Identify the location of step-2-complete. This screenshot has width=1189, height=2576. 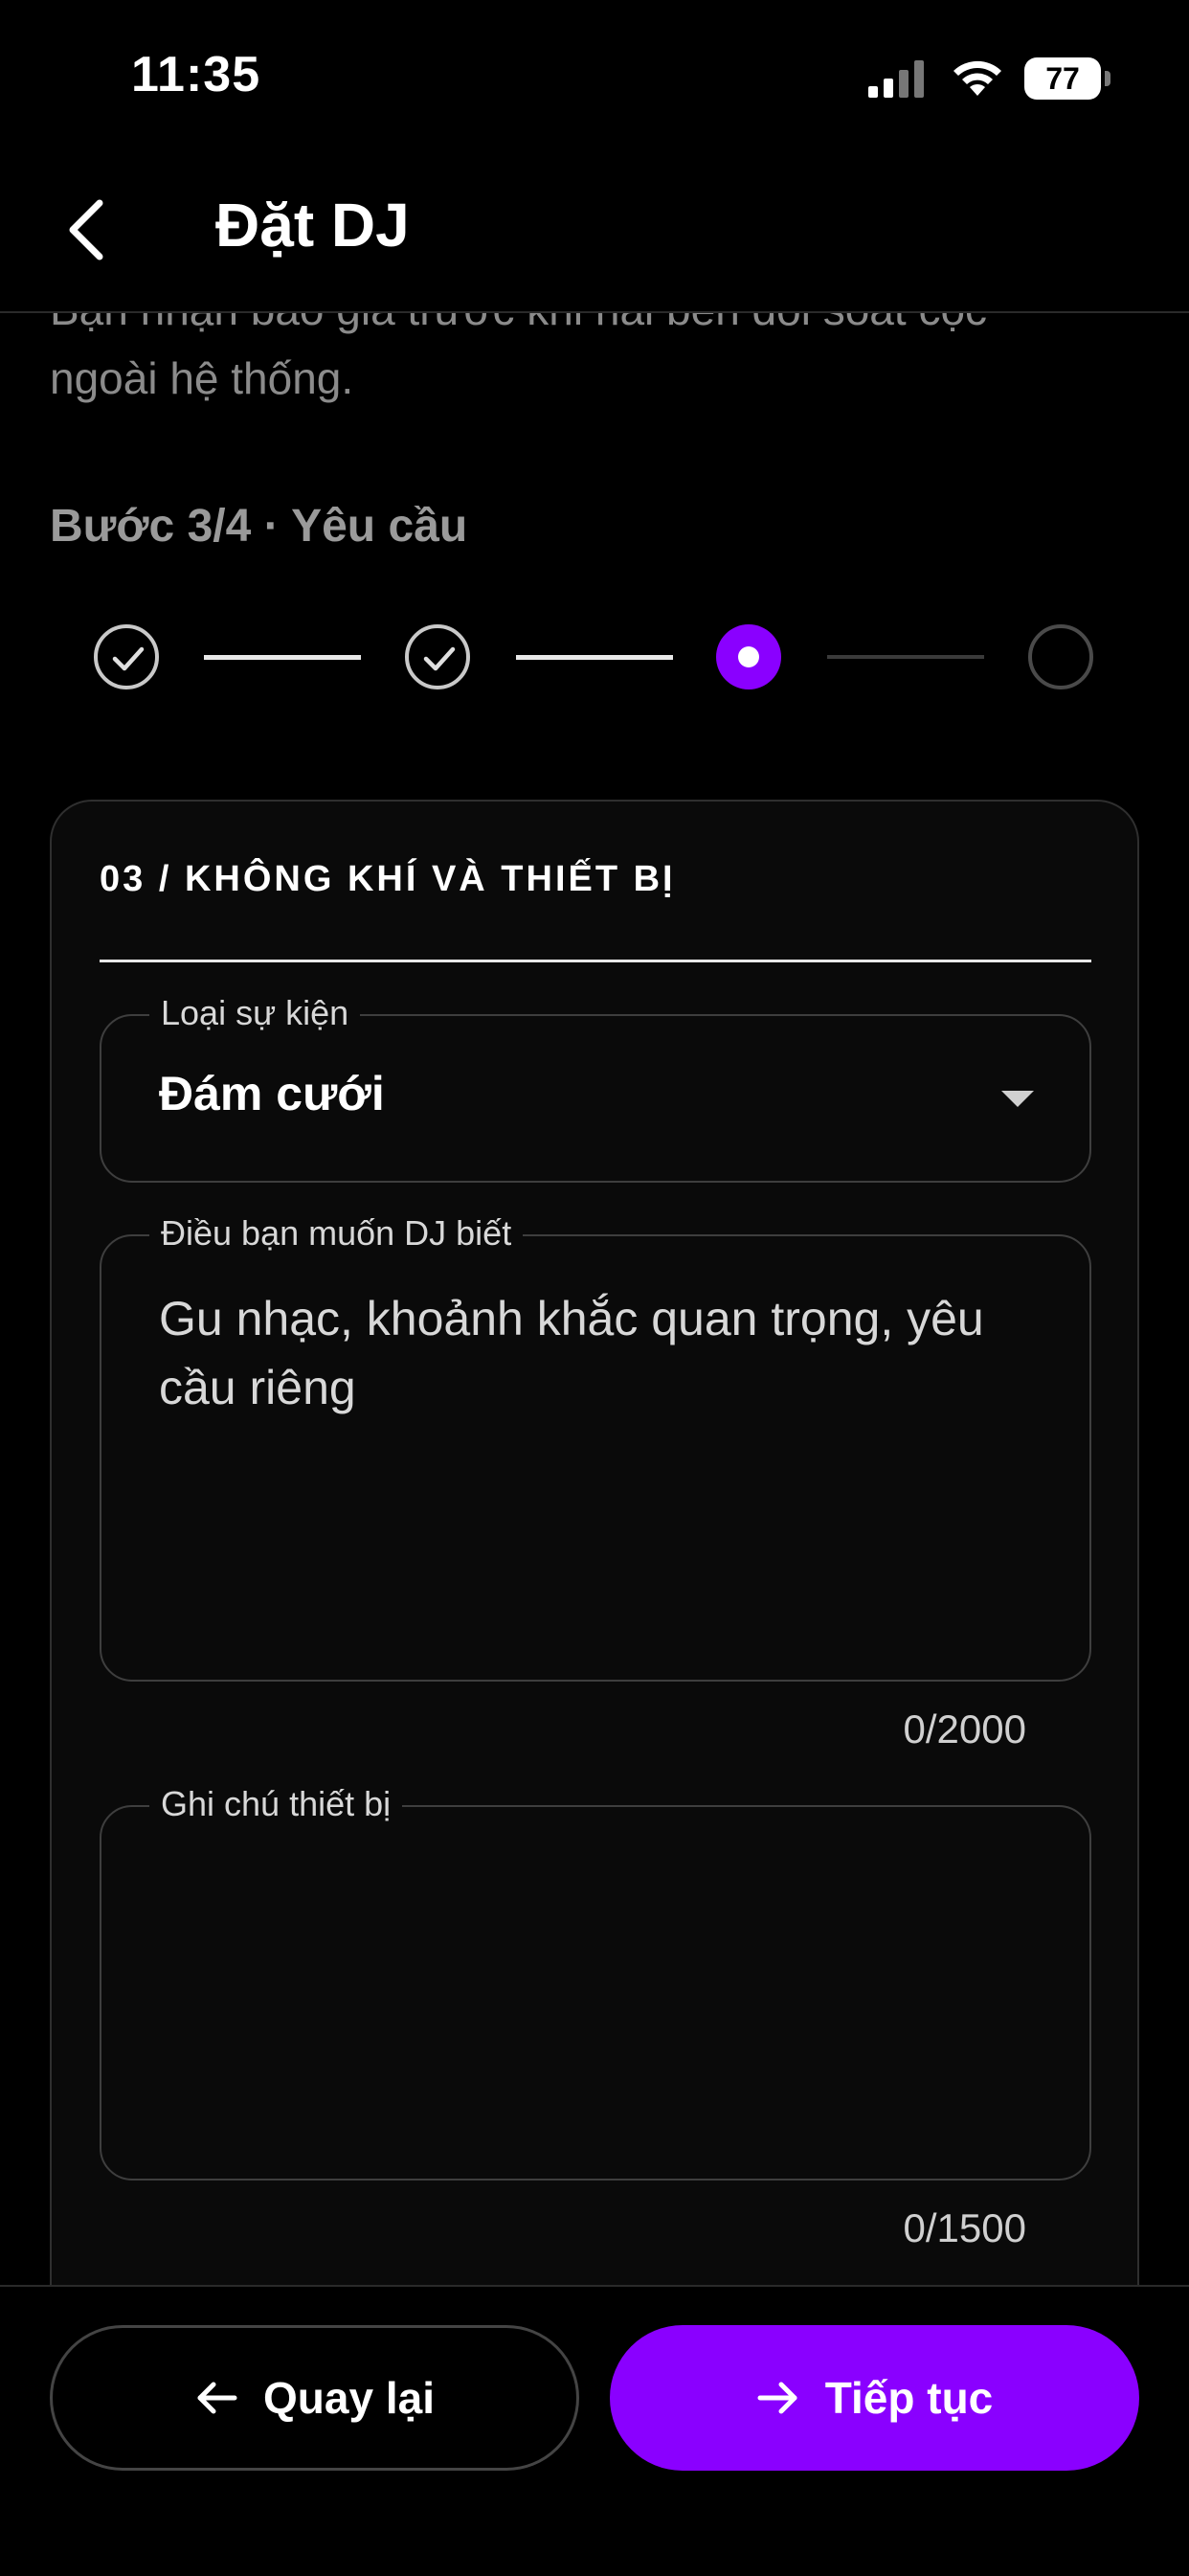
(437, 656).